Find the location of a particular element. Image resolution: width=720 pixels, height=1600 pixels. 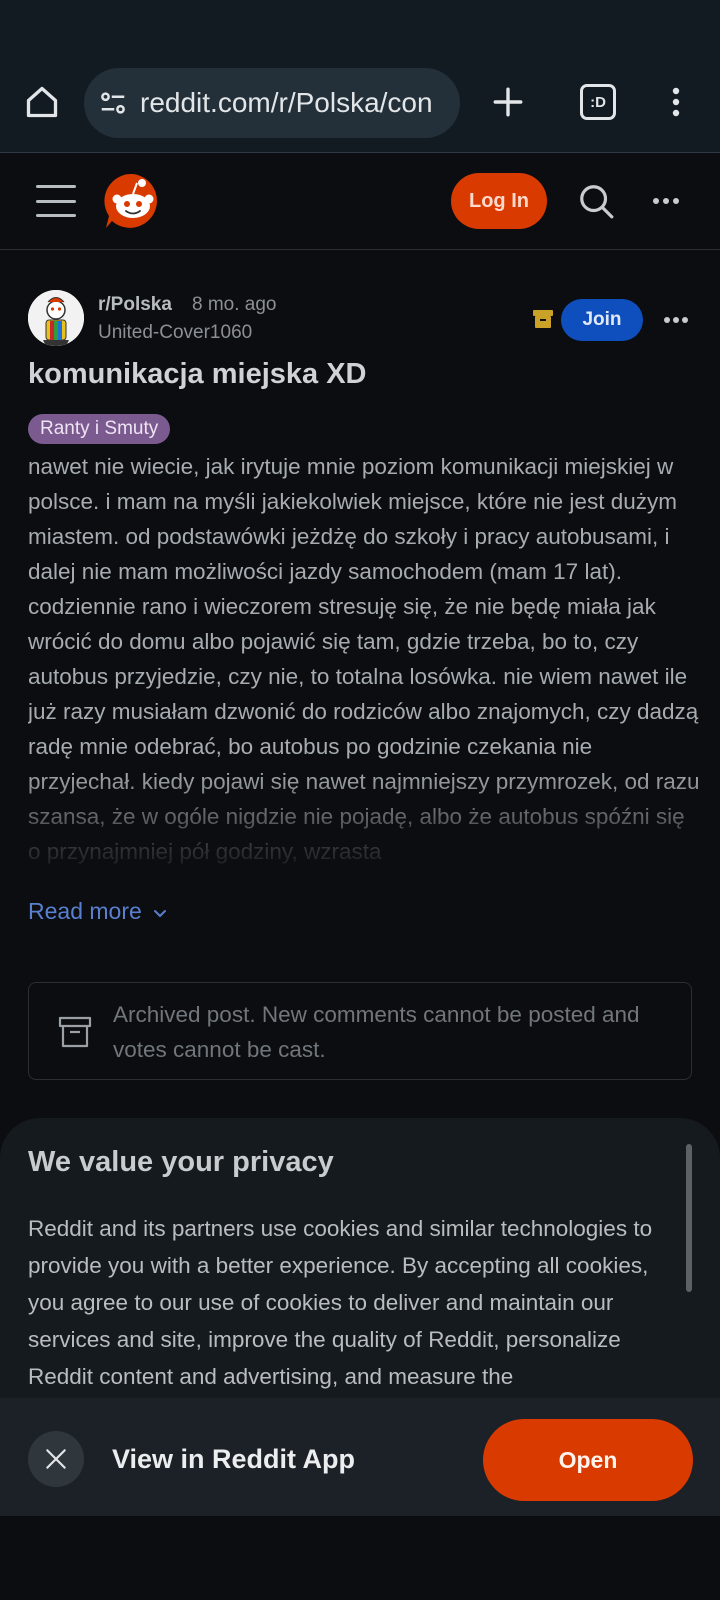

post-author: United-Cover1060 is located at coordinates (175, 333).